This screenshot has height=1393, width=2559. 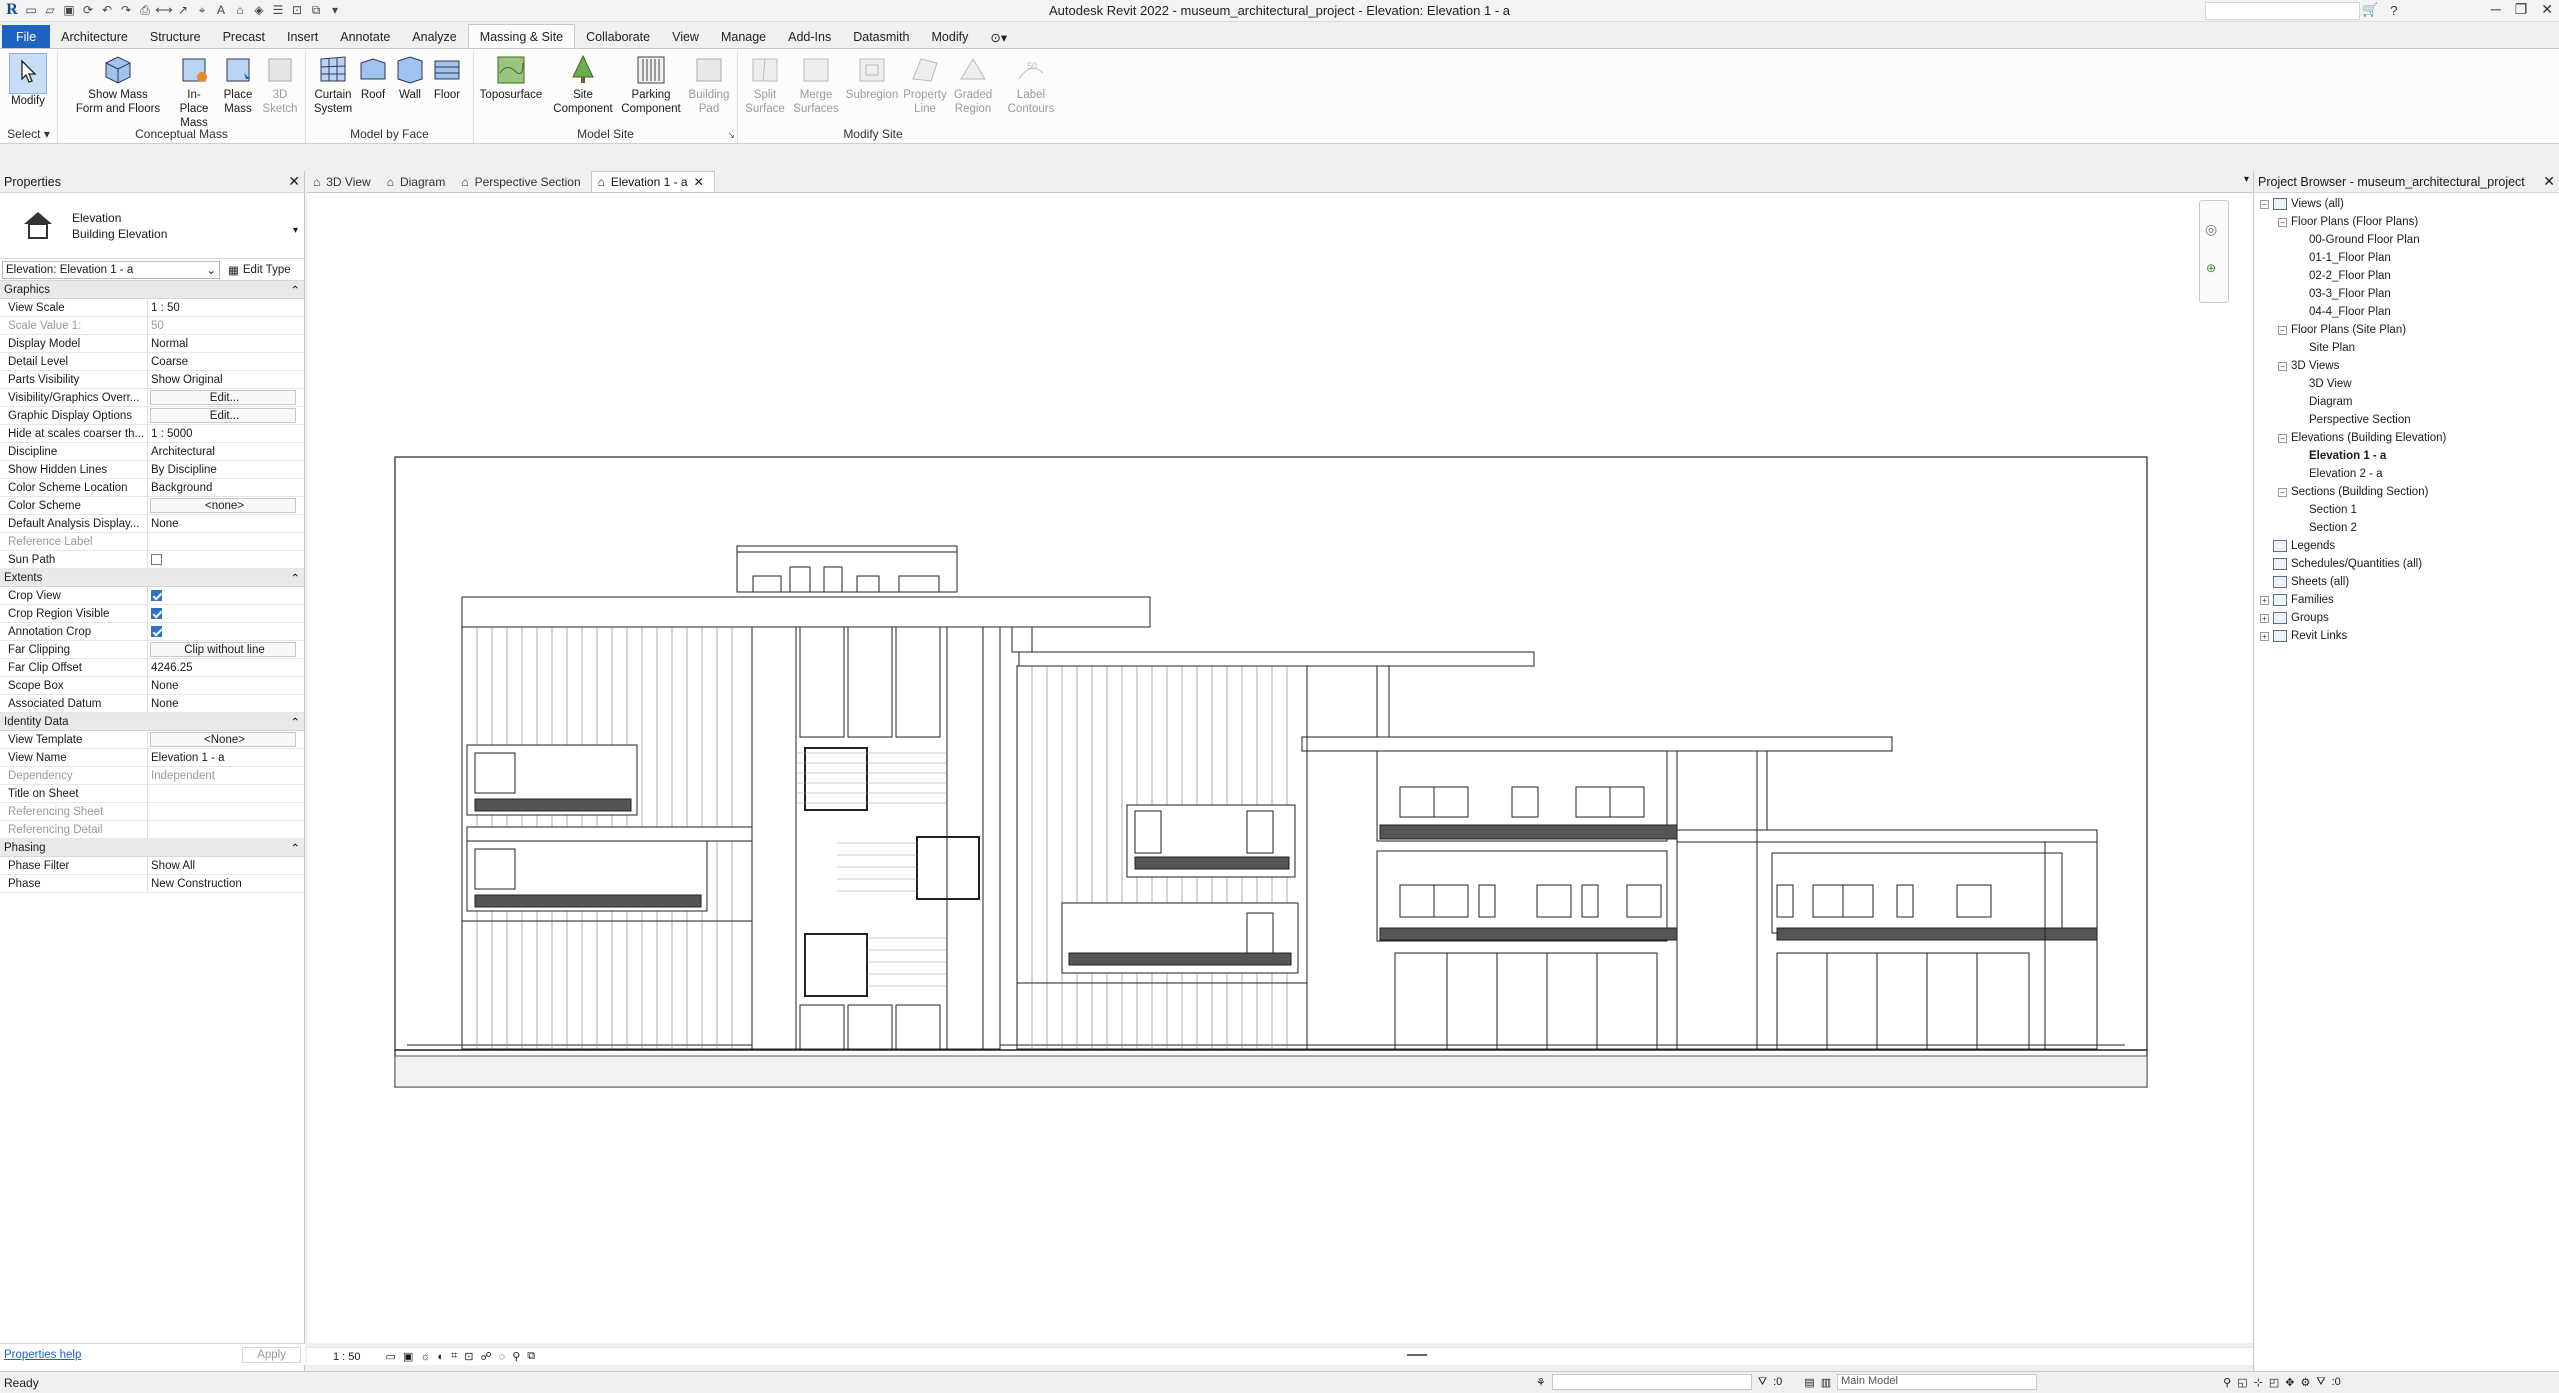 What do you see at coordinates (925, 84) in the screenshot?
I see `property-line-button: Property Line` at bounding box center [925, 84].